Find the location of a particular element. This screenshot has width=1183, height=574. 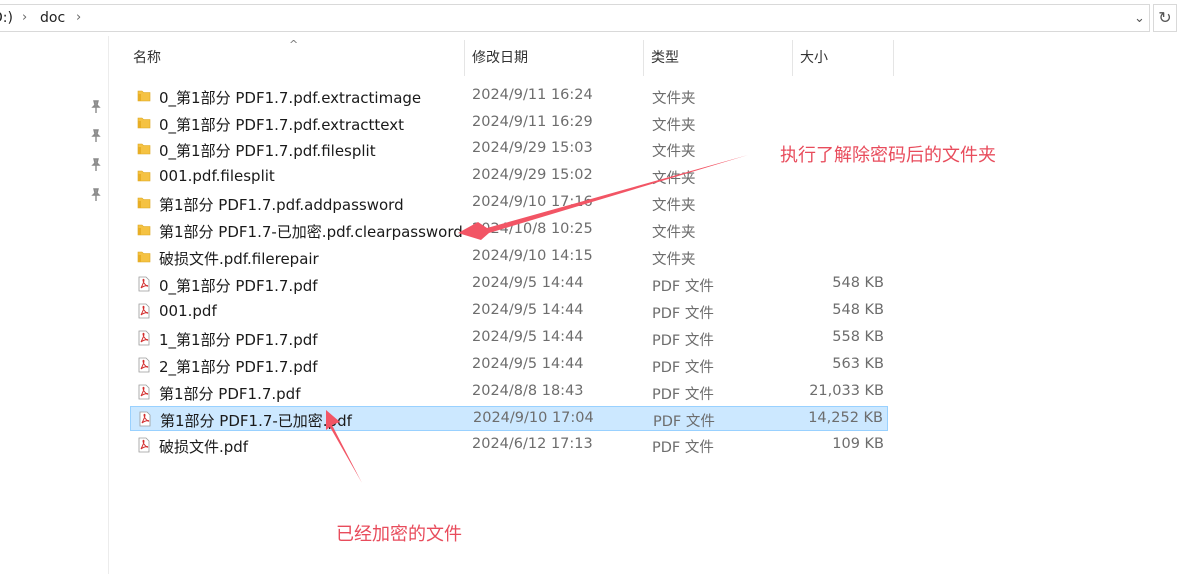

annotation-arrow-bottom is located at coordinates (344, 446).